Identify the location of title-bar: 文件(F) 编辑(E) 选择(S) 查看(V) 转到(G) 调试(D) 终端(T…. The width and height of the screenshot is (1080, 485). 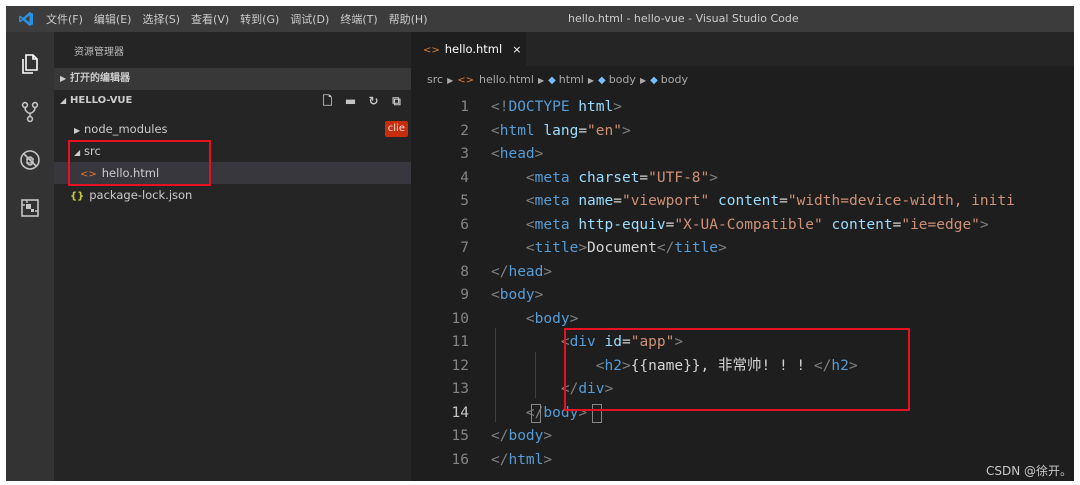
(540, 19).